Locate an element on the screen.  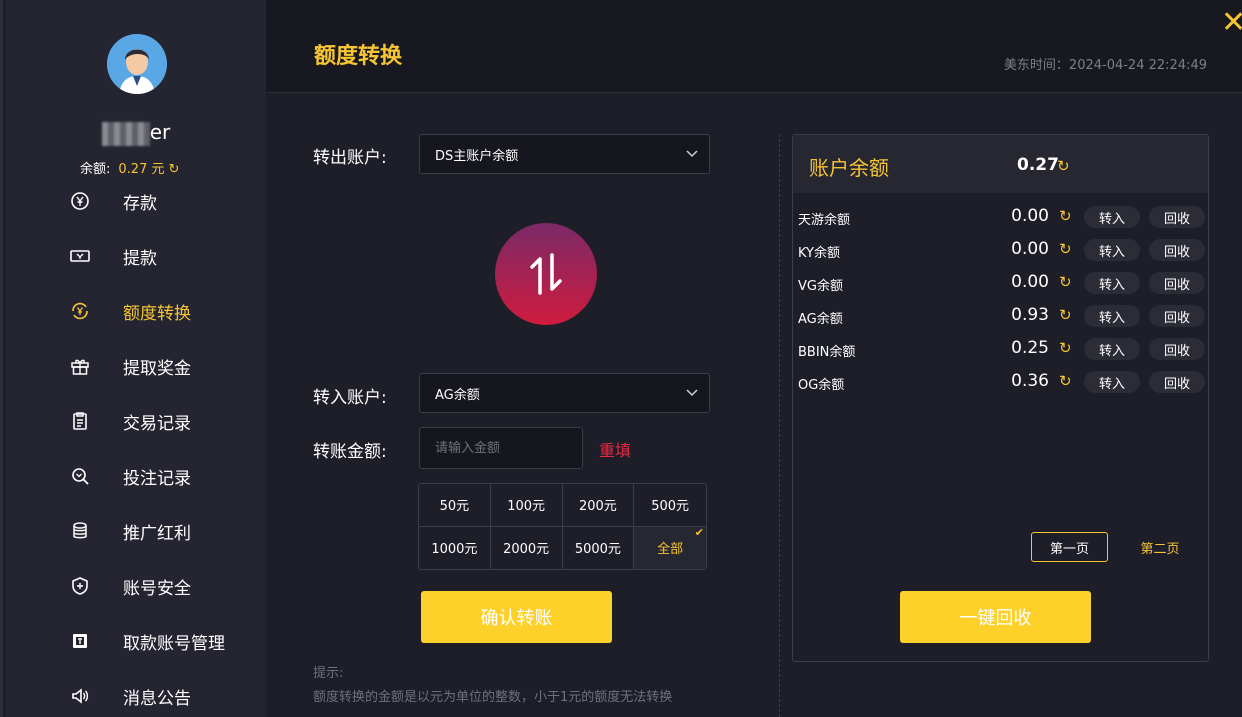
coins-icon is located at coordinates (80, 531).